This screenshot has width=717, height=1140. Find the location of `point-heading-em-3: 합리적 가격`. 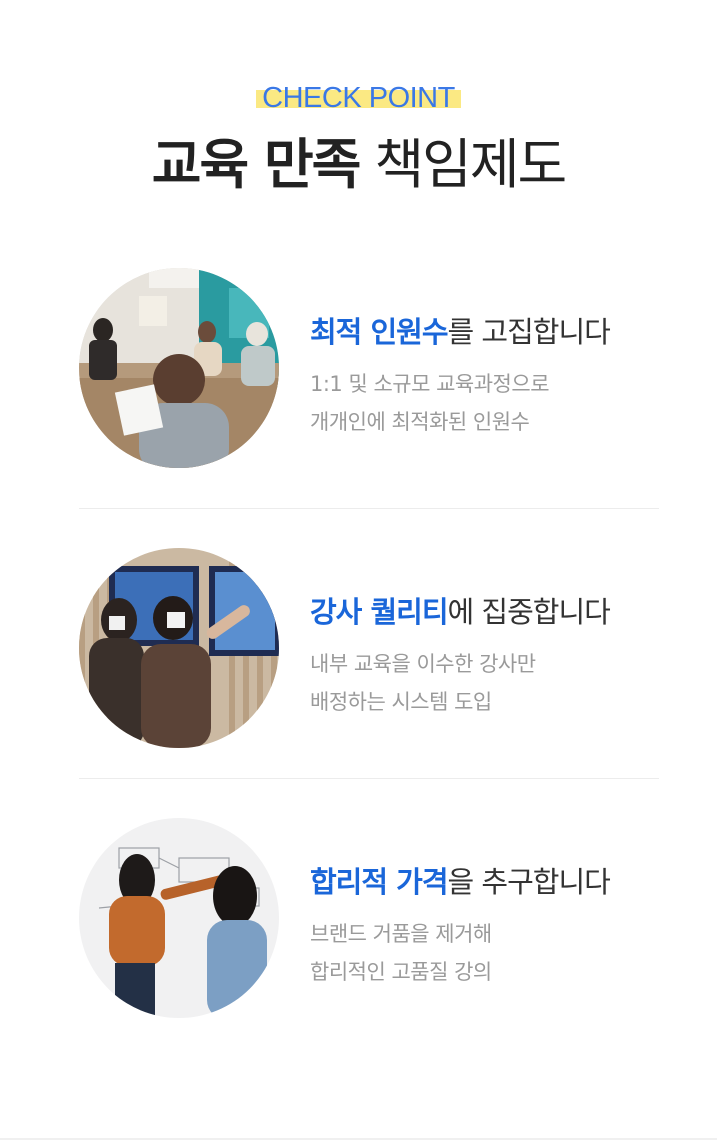

point-heading-em-3: 합리적 가격 is located at coordinates (379, 882).